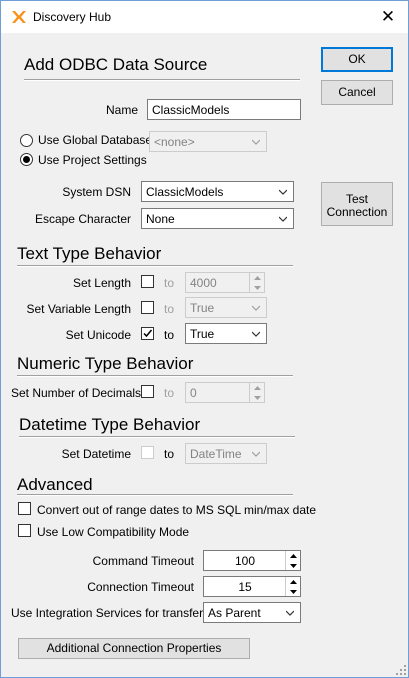  I want to click on integration-services-value: As Parent, so click(234, 613).